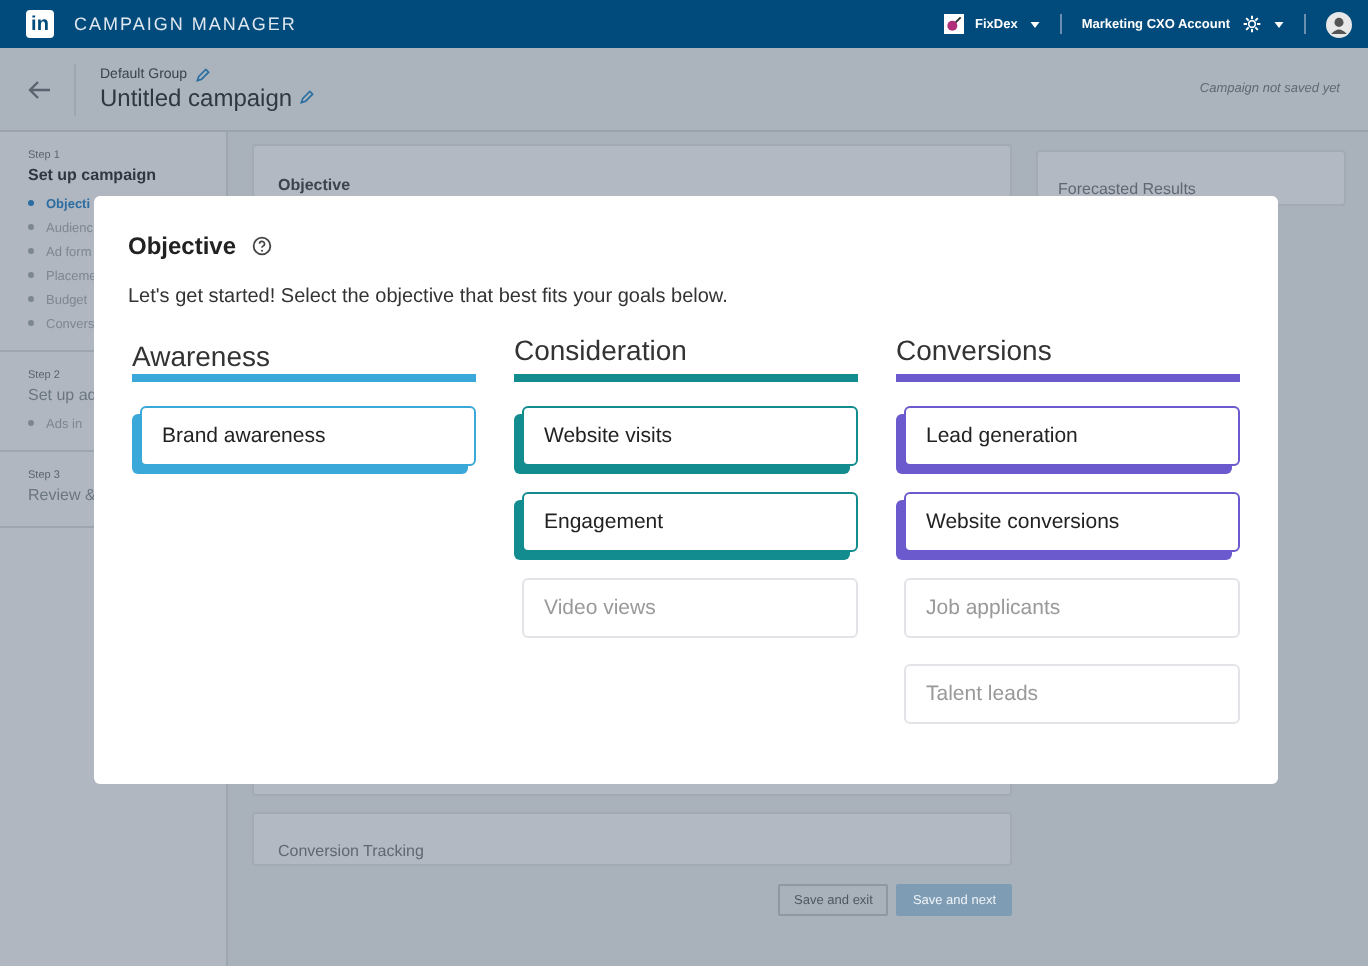 The width and height of the screenshot is (1368, 966). I want to click on step-title: Set up campaign, so click(93, 175).